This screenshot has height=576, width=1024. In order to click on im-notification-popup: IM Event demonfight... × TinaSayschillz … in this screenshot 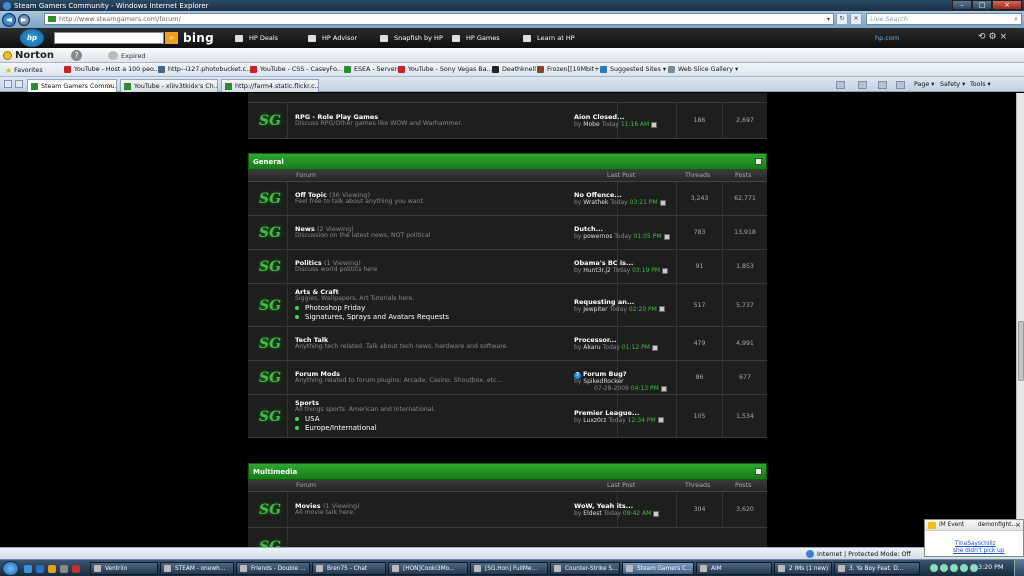, I will do `click(974, 538)`.